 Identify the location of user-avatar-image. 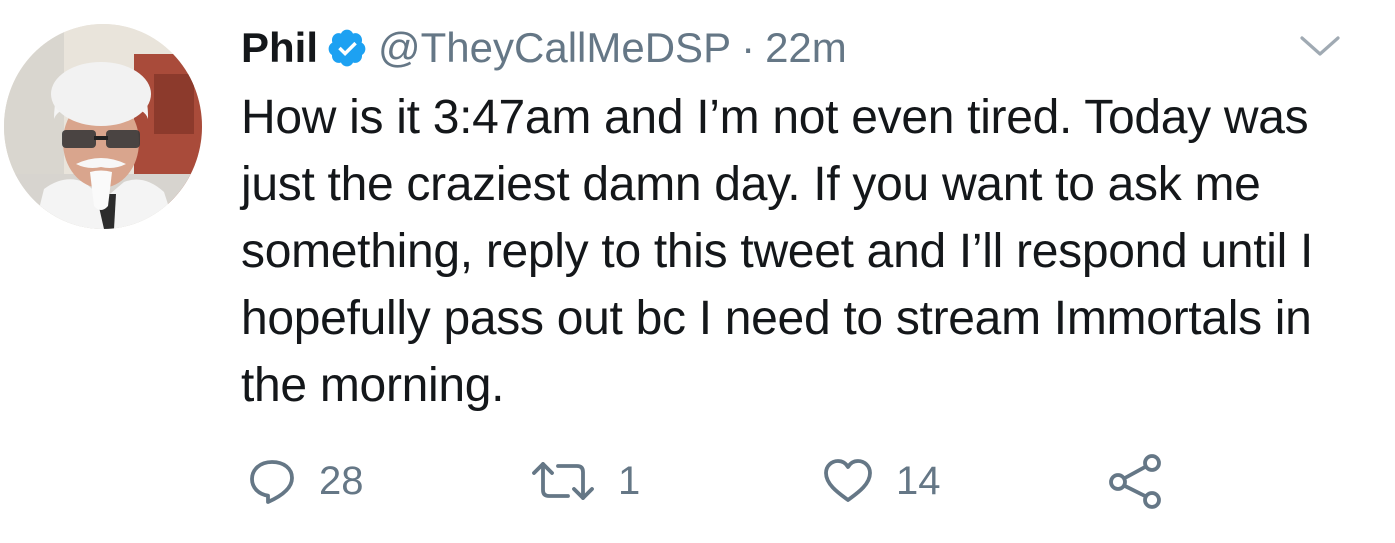
(103, 126).